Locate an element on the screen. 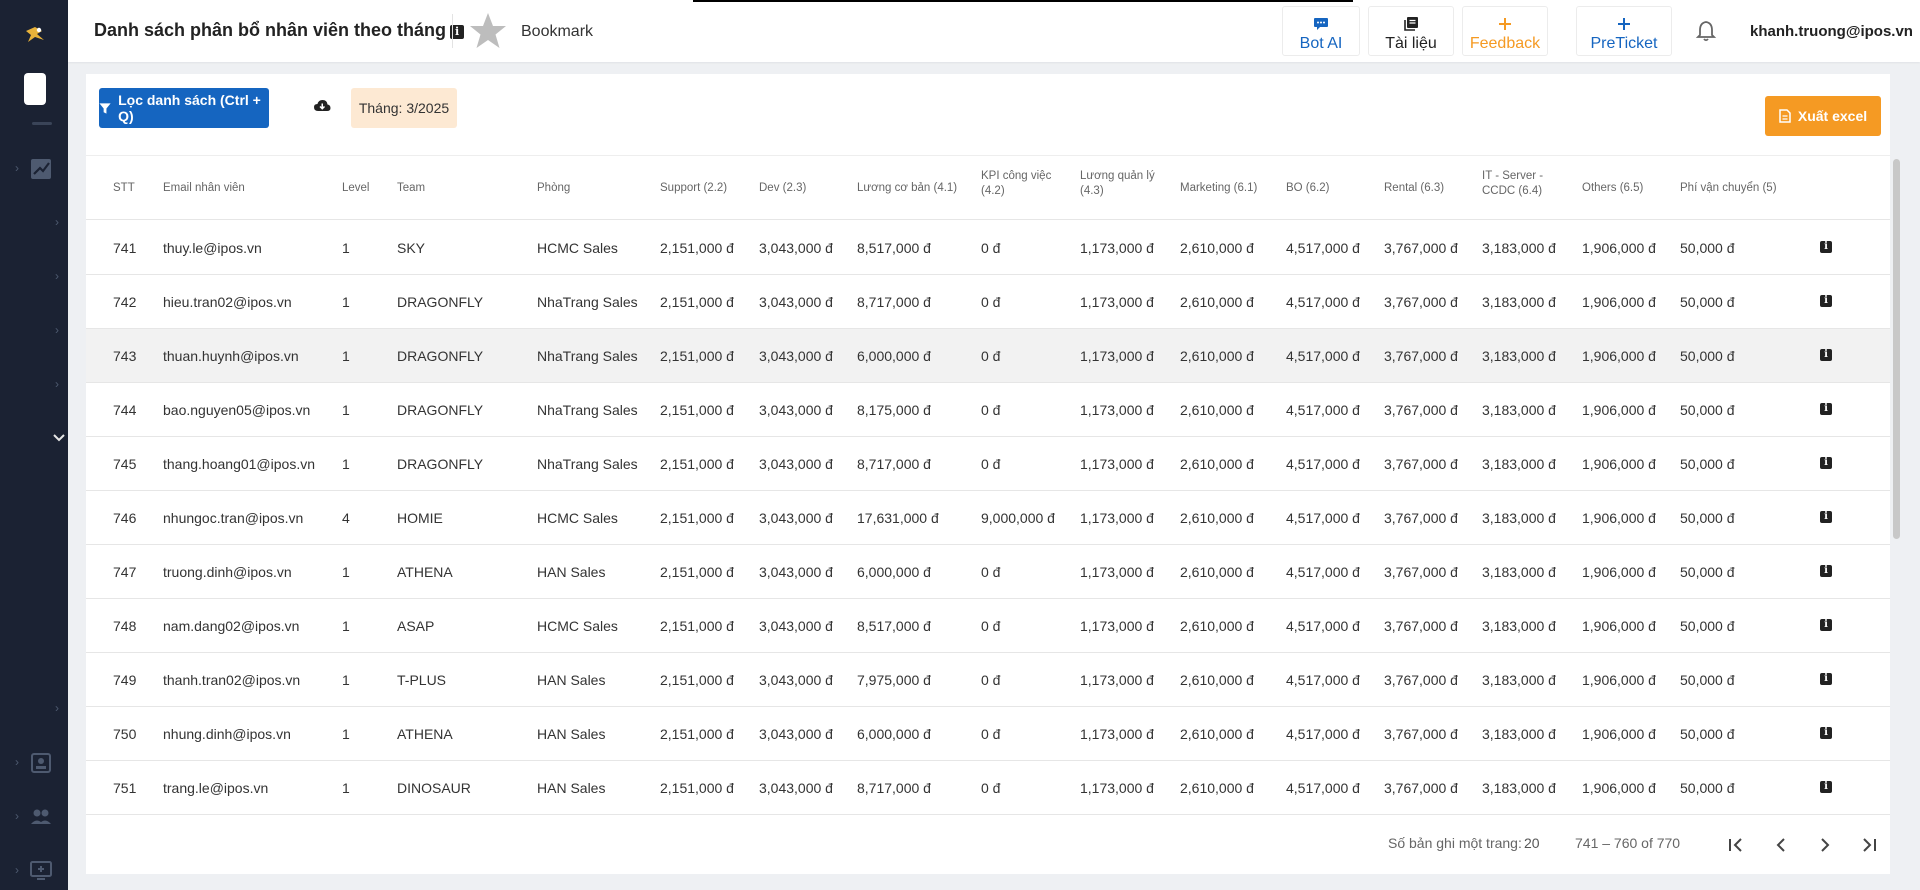 This screenshot has width=1920, height=890. column-header-line: (4.3) is located at coordinates (1092, 191).